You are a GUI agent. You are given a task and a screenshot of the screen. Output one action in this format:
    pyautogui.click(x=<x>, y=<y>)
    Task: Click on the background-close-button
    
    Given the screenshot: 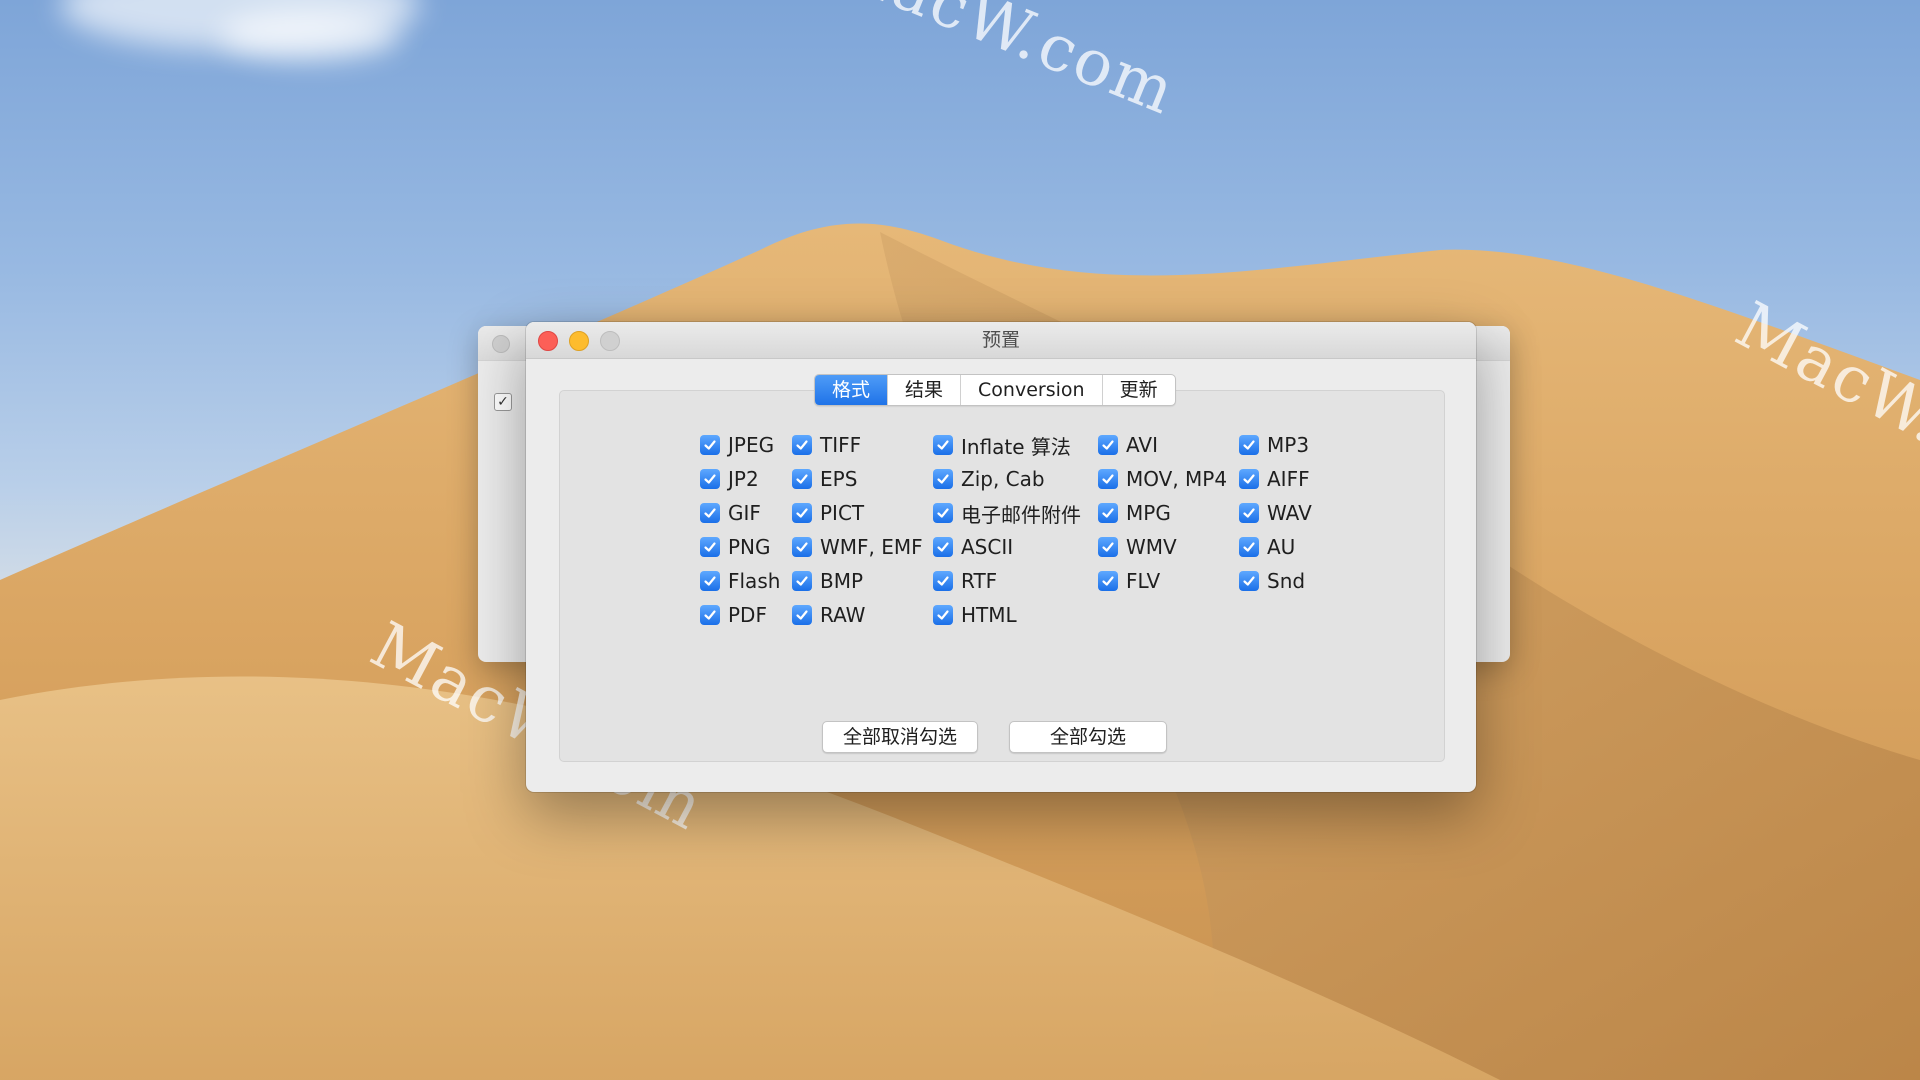 What is the action you would take?
    pyautogui.click(x=501, y=344)
    